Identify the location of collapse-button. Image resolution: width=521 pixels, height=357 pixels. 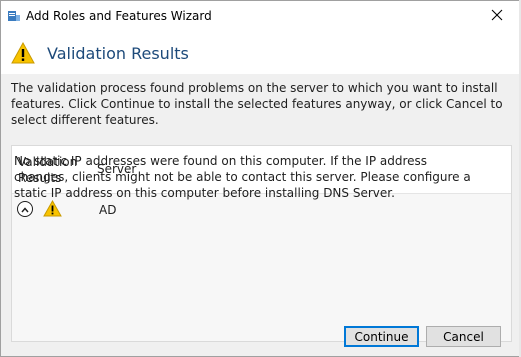
(25, 209).